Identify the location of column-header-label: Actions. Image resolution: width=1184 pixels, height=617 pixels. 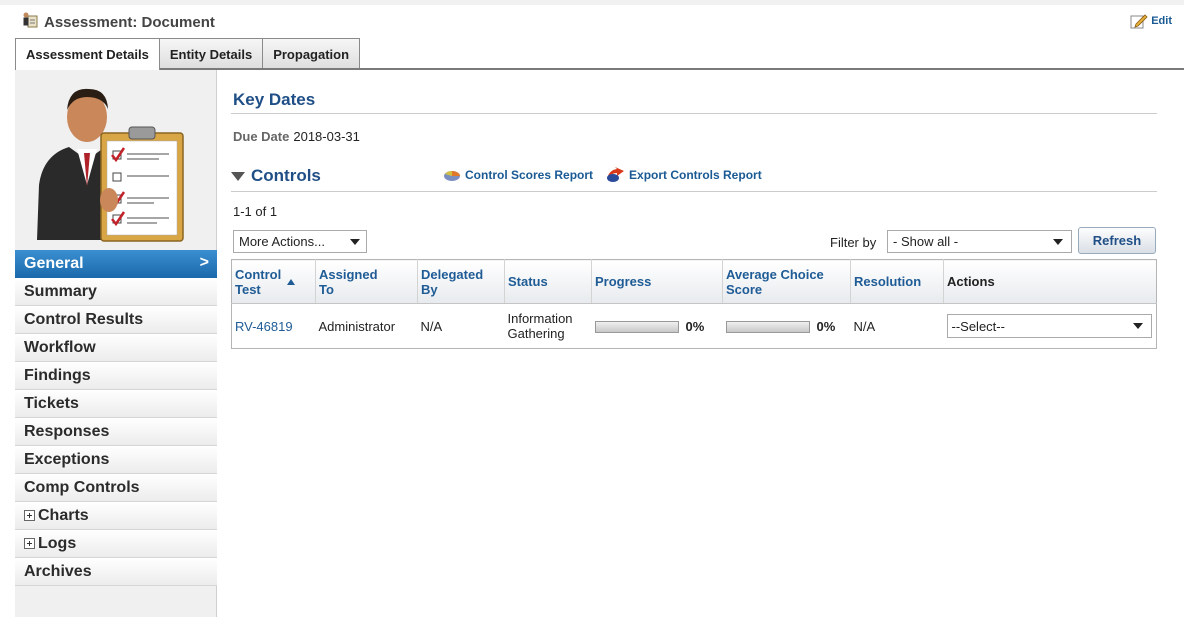
(971, 281).